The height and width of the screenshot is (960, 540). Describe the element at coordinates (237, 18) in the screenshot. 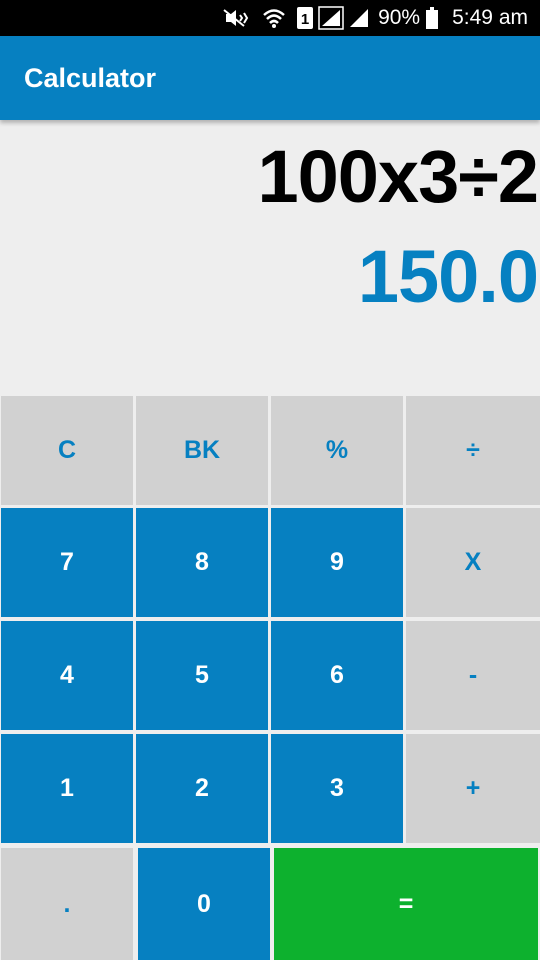

I see `mute-icon` at that location.